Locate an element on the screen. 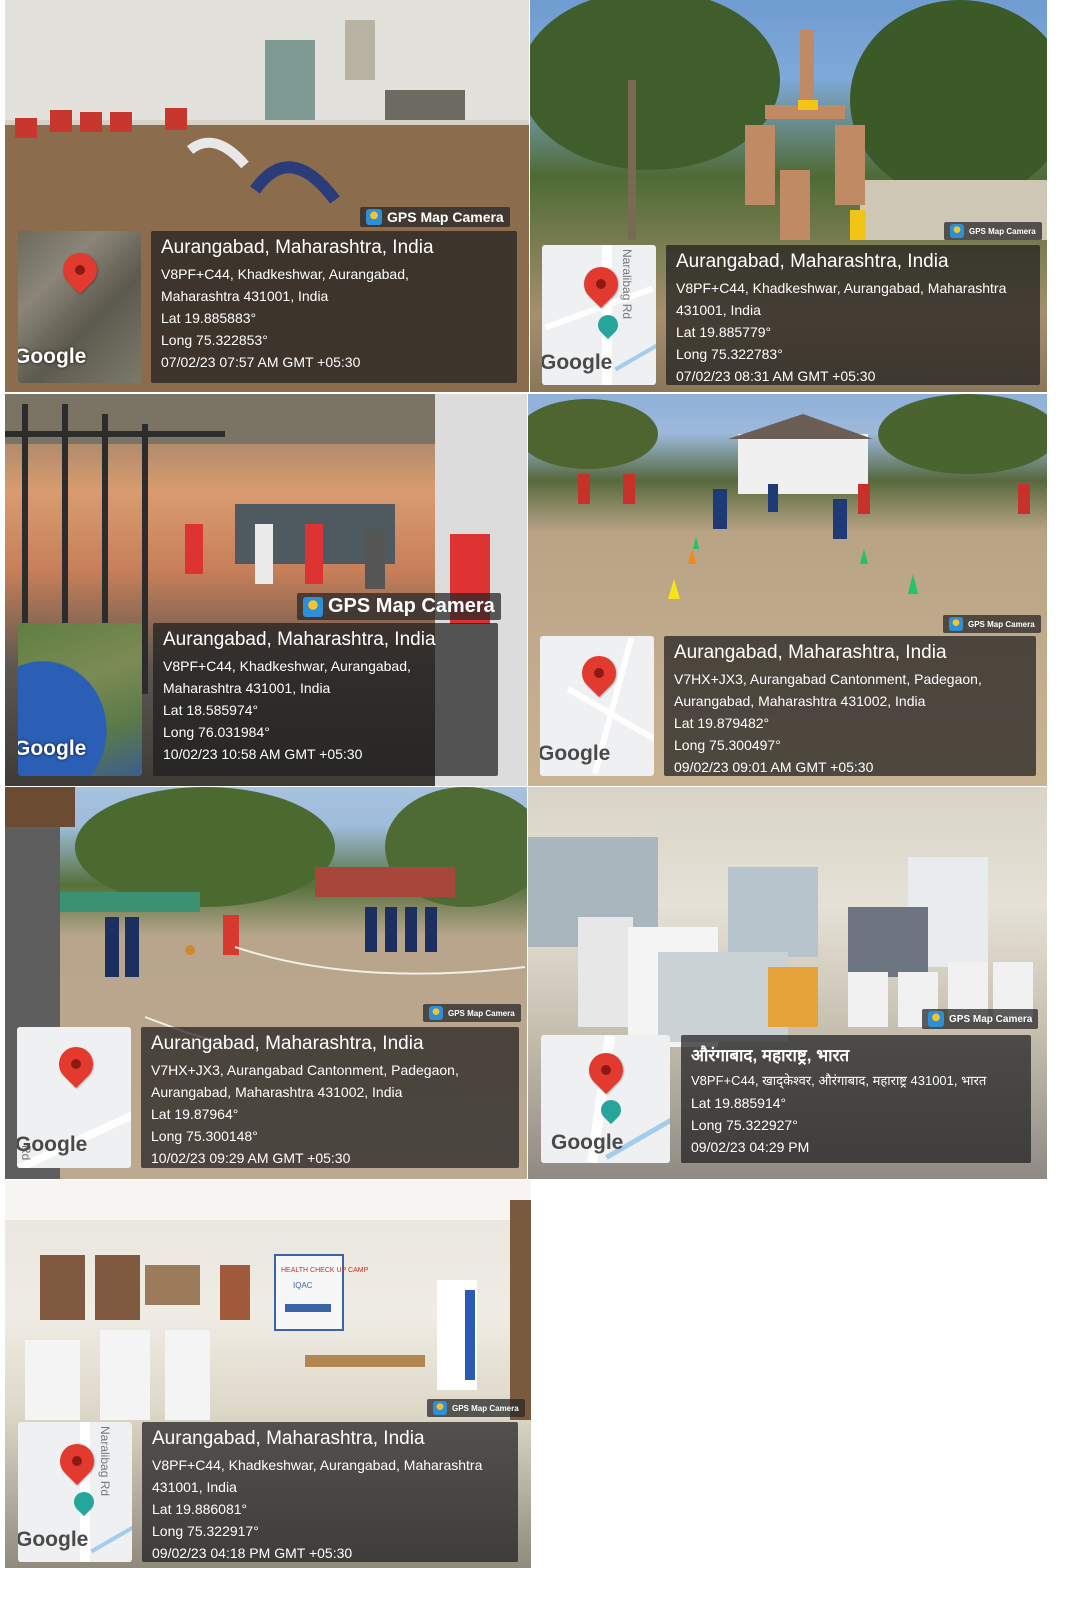 The image size is (1083, 1620). longitude: Long 75.322783° is located at coordinates (729, 354).